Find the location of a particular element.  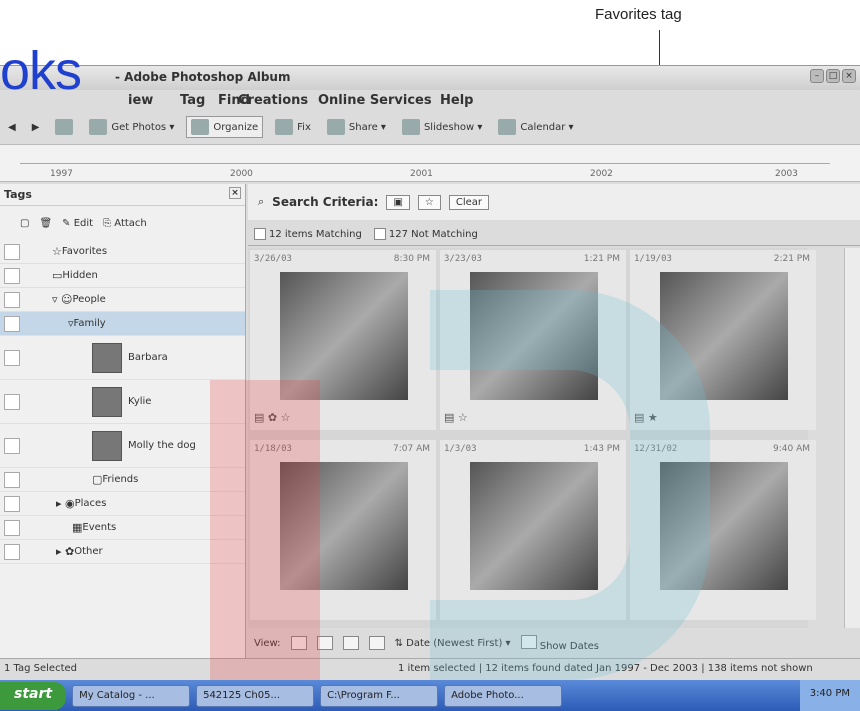

forward-button: ▶ is located at coordinates (36, 127).